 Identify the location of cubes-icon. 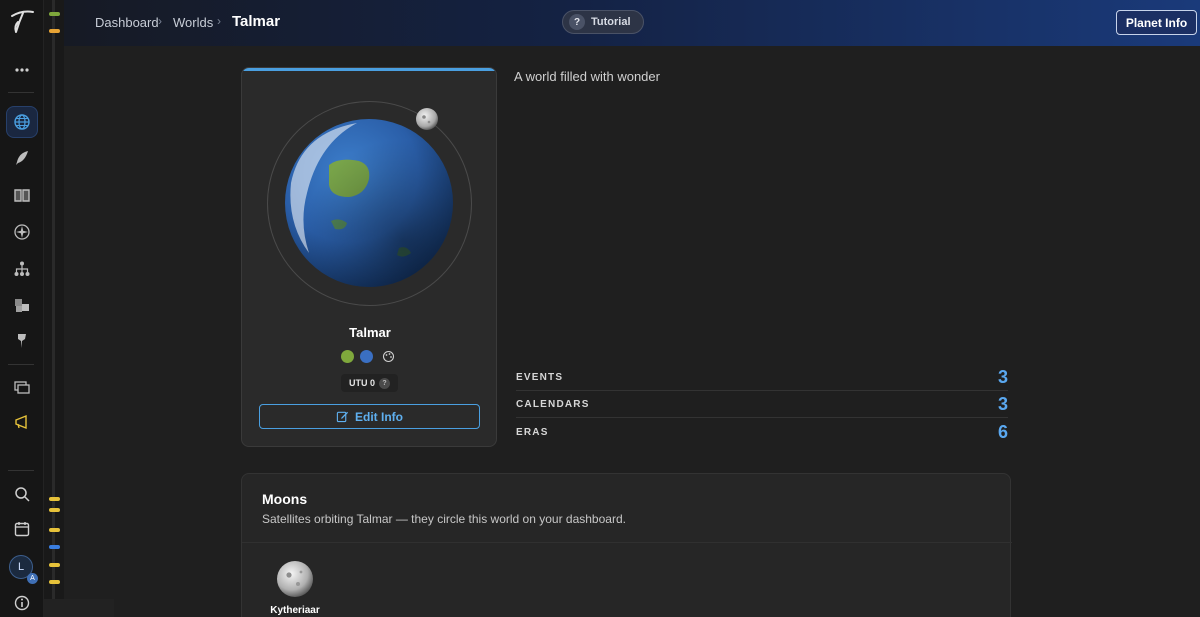
(22, 305).